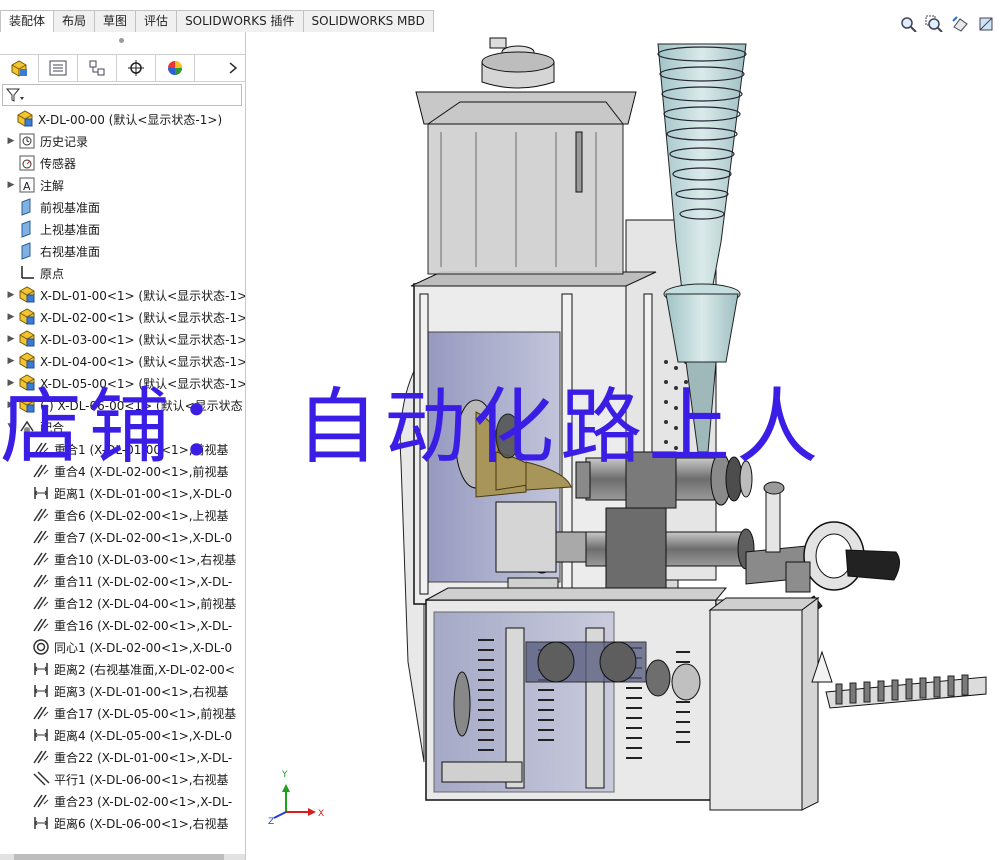 The image size is (1000, 860). What do you see at coordinates (934, 24) in the screenshot?
I see `zoom-to-area-icon` at bounding box center [934, 24].